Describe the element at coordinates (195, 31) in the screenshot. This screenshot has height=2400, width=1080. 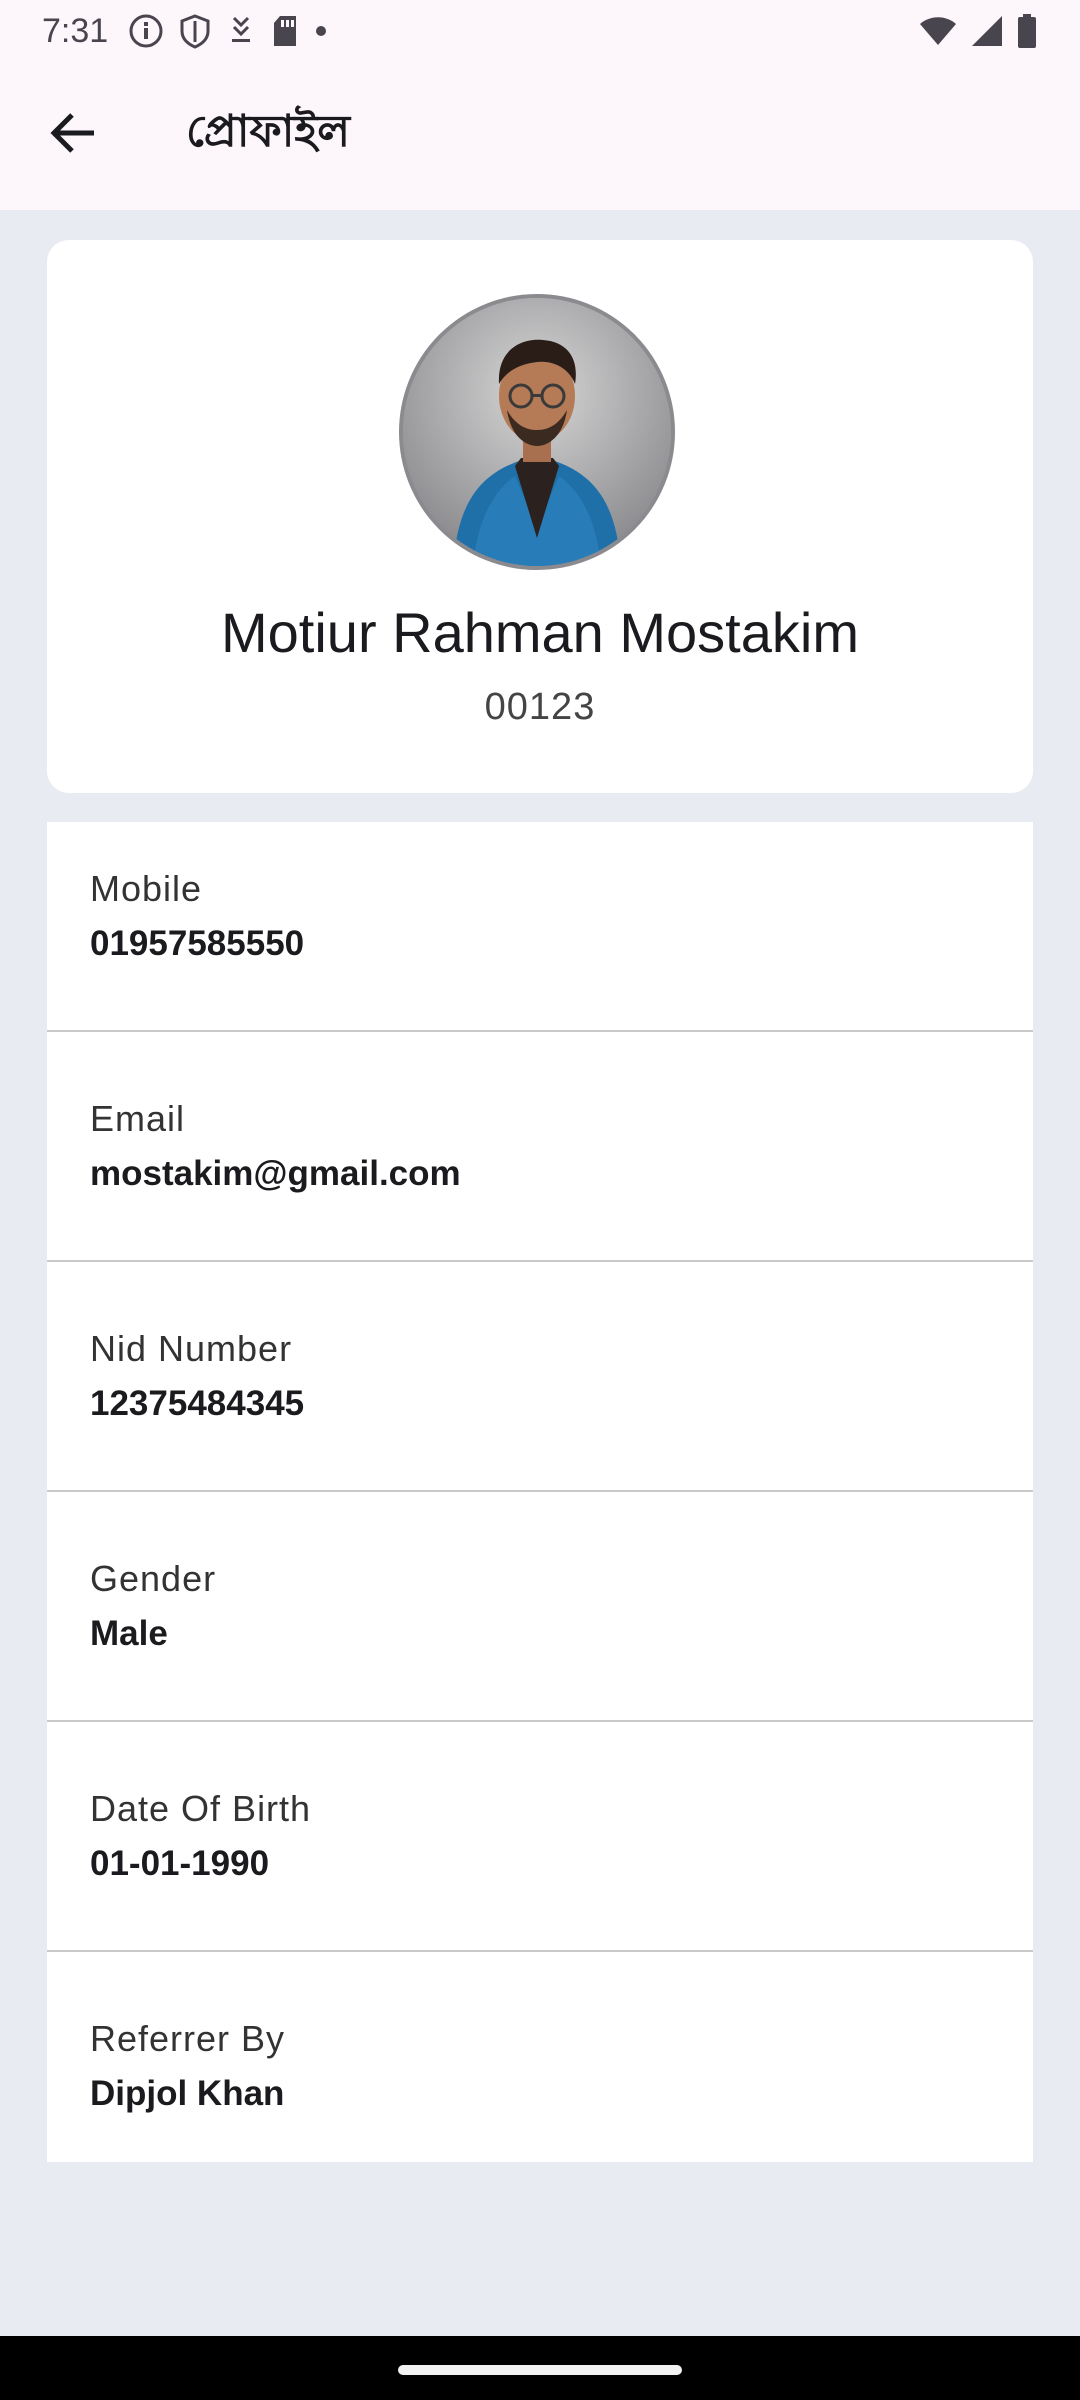
I see `shield-icon` at that location.